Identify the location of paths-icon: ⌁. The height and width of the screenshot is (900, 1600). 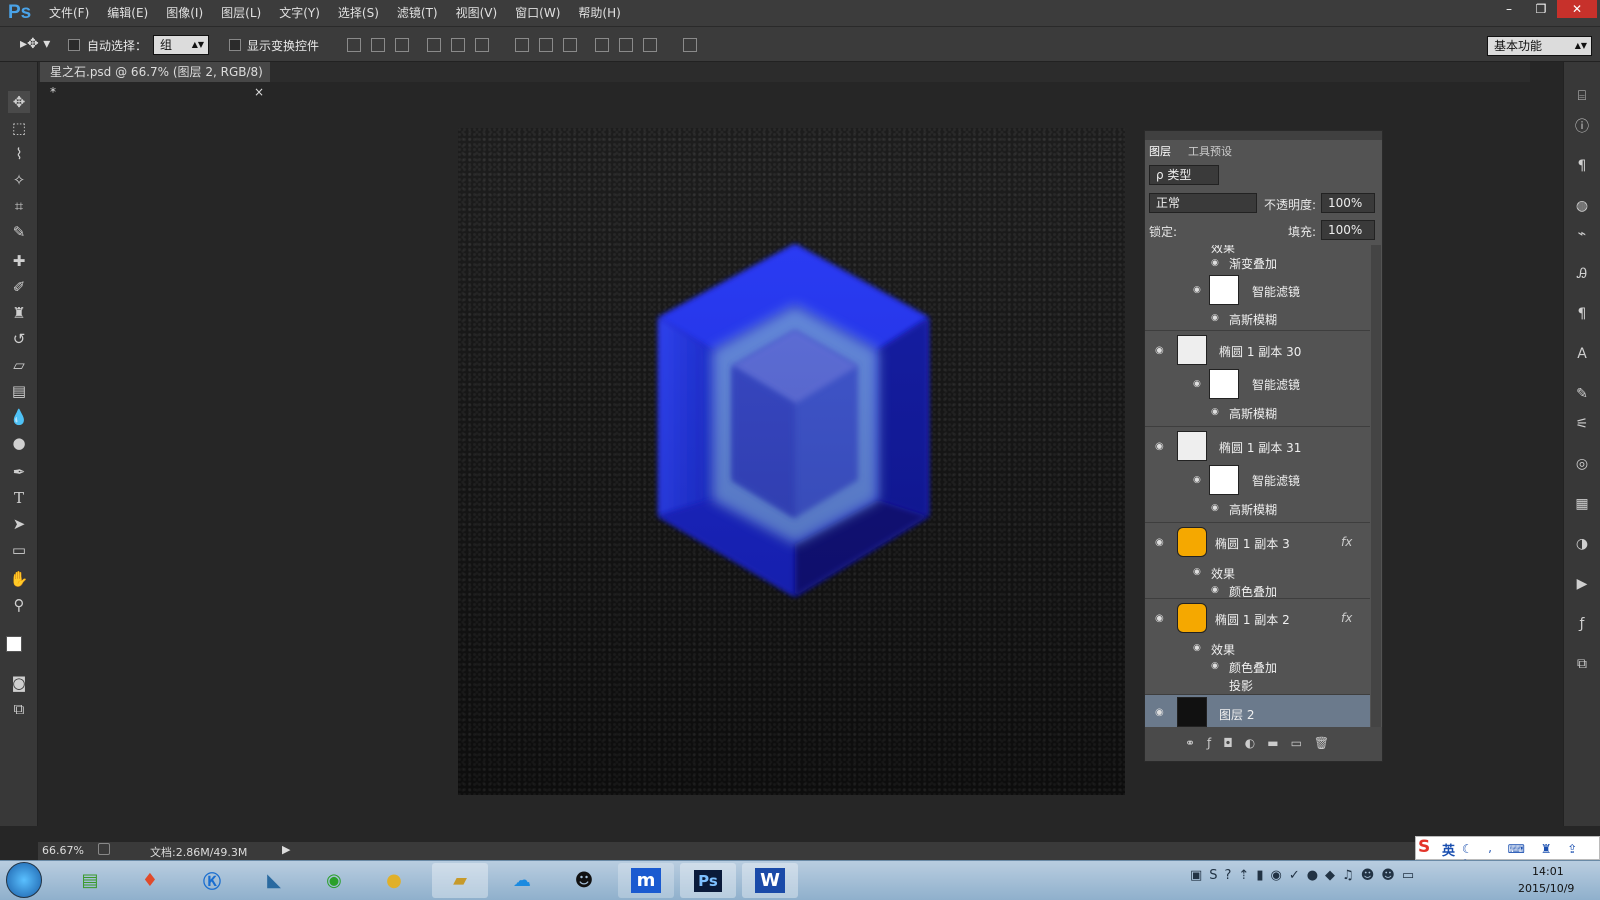
(1582, 236).